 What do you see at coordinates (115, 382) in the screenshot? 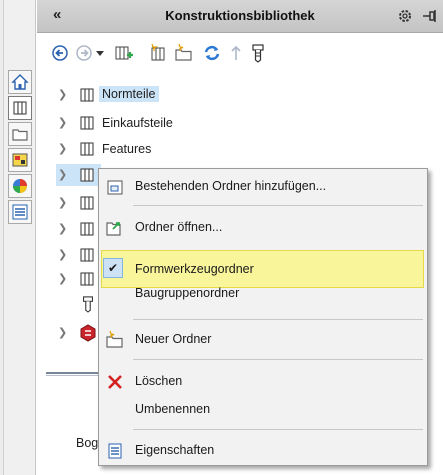
I see `delete-icon` at bounding box center [115, 382].